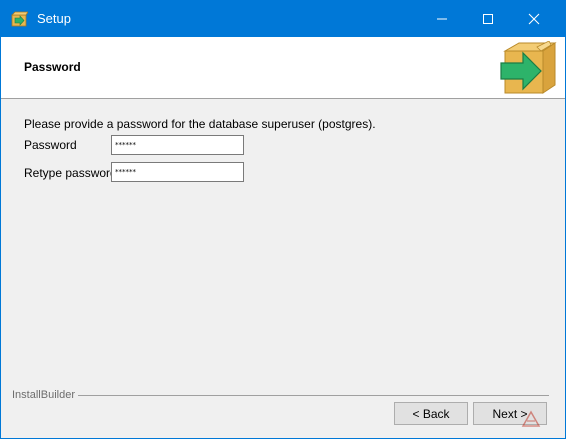 The width and height of the screenshot is (566, 439). I want to click on back-button: < Back, so click(431, 413).